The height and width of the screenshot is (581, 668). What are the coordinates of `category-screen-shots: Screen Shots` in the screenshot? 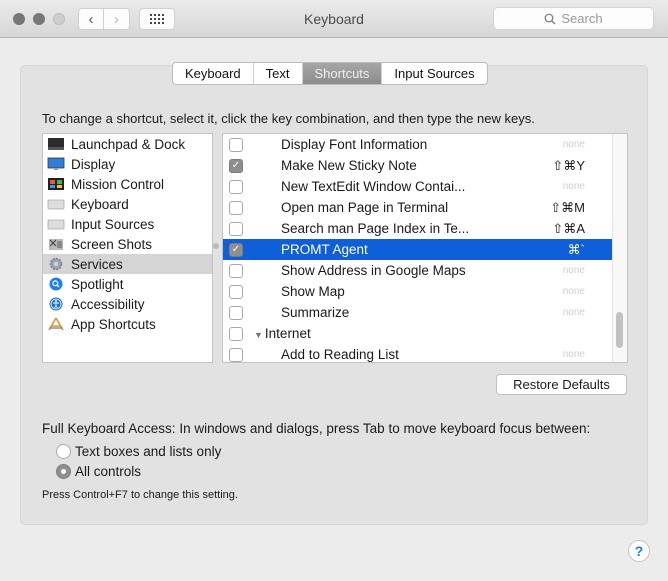 It's located at (127, 244).